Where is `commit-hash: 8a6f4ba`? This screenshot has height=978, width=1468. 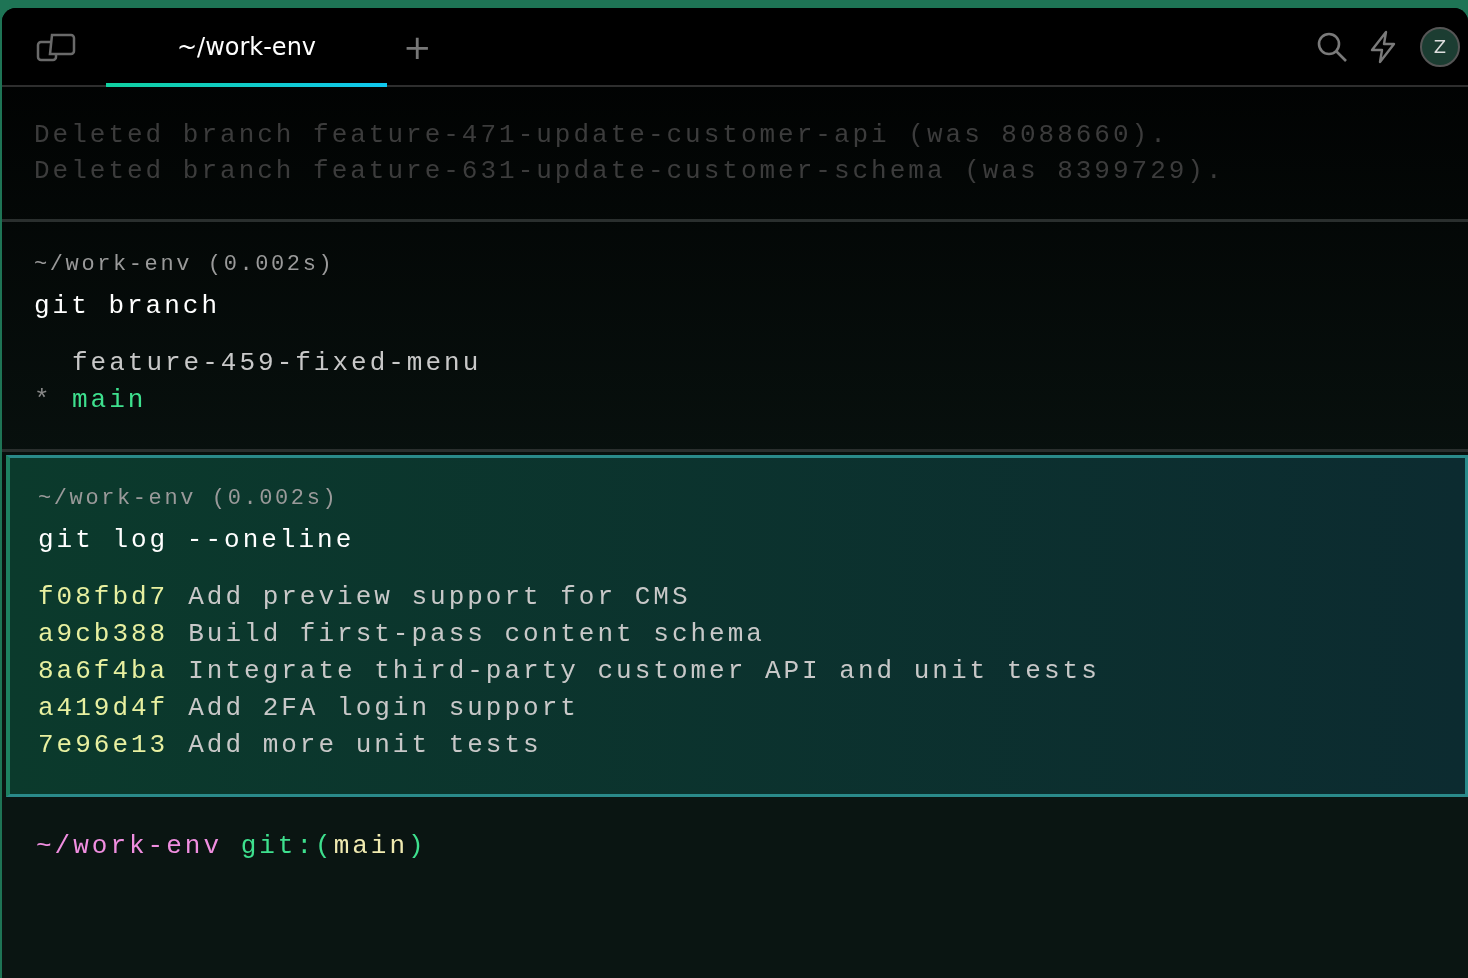
commit-hash: 8a6f4ba is located at coordinates (103, 671).